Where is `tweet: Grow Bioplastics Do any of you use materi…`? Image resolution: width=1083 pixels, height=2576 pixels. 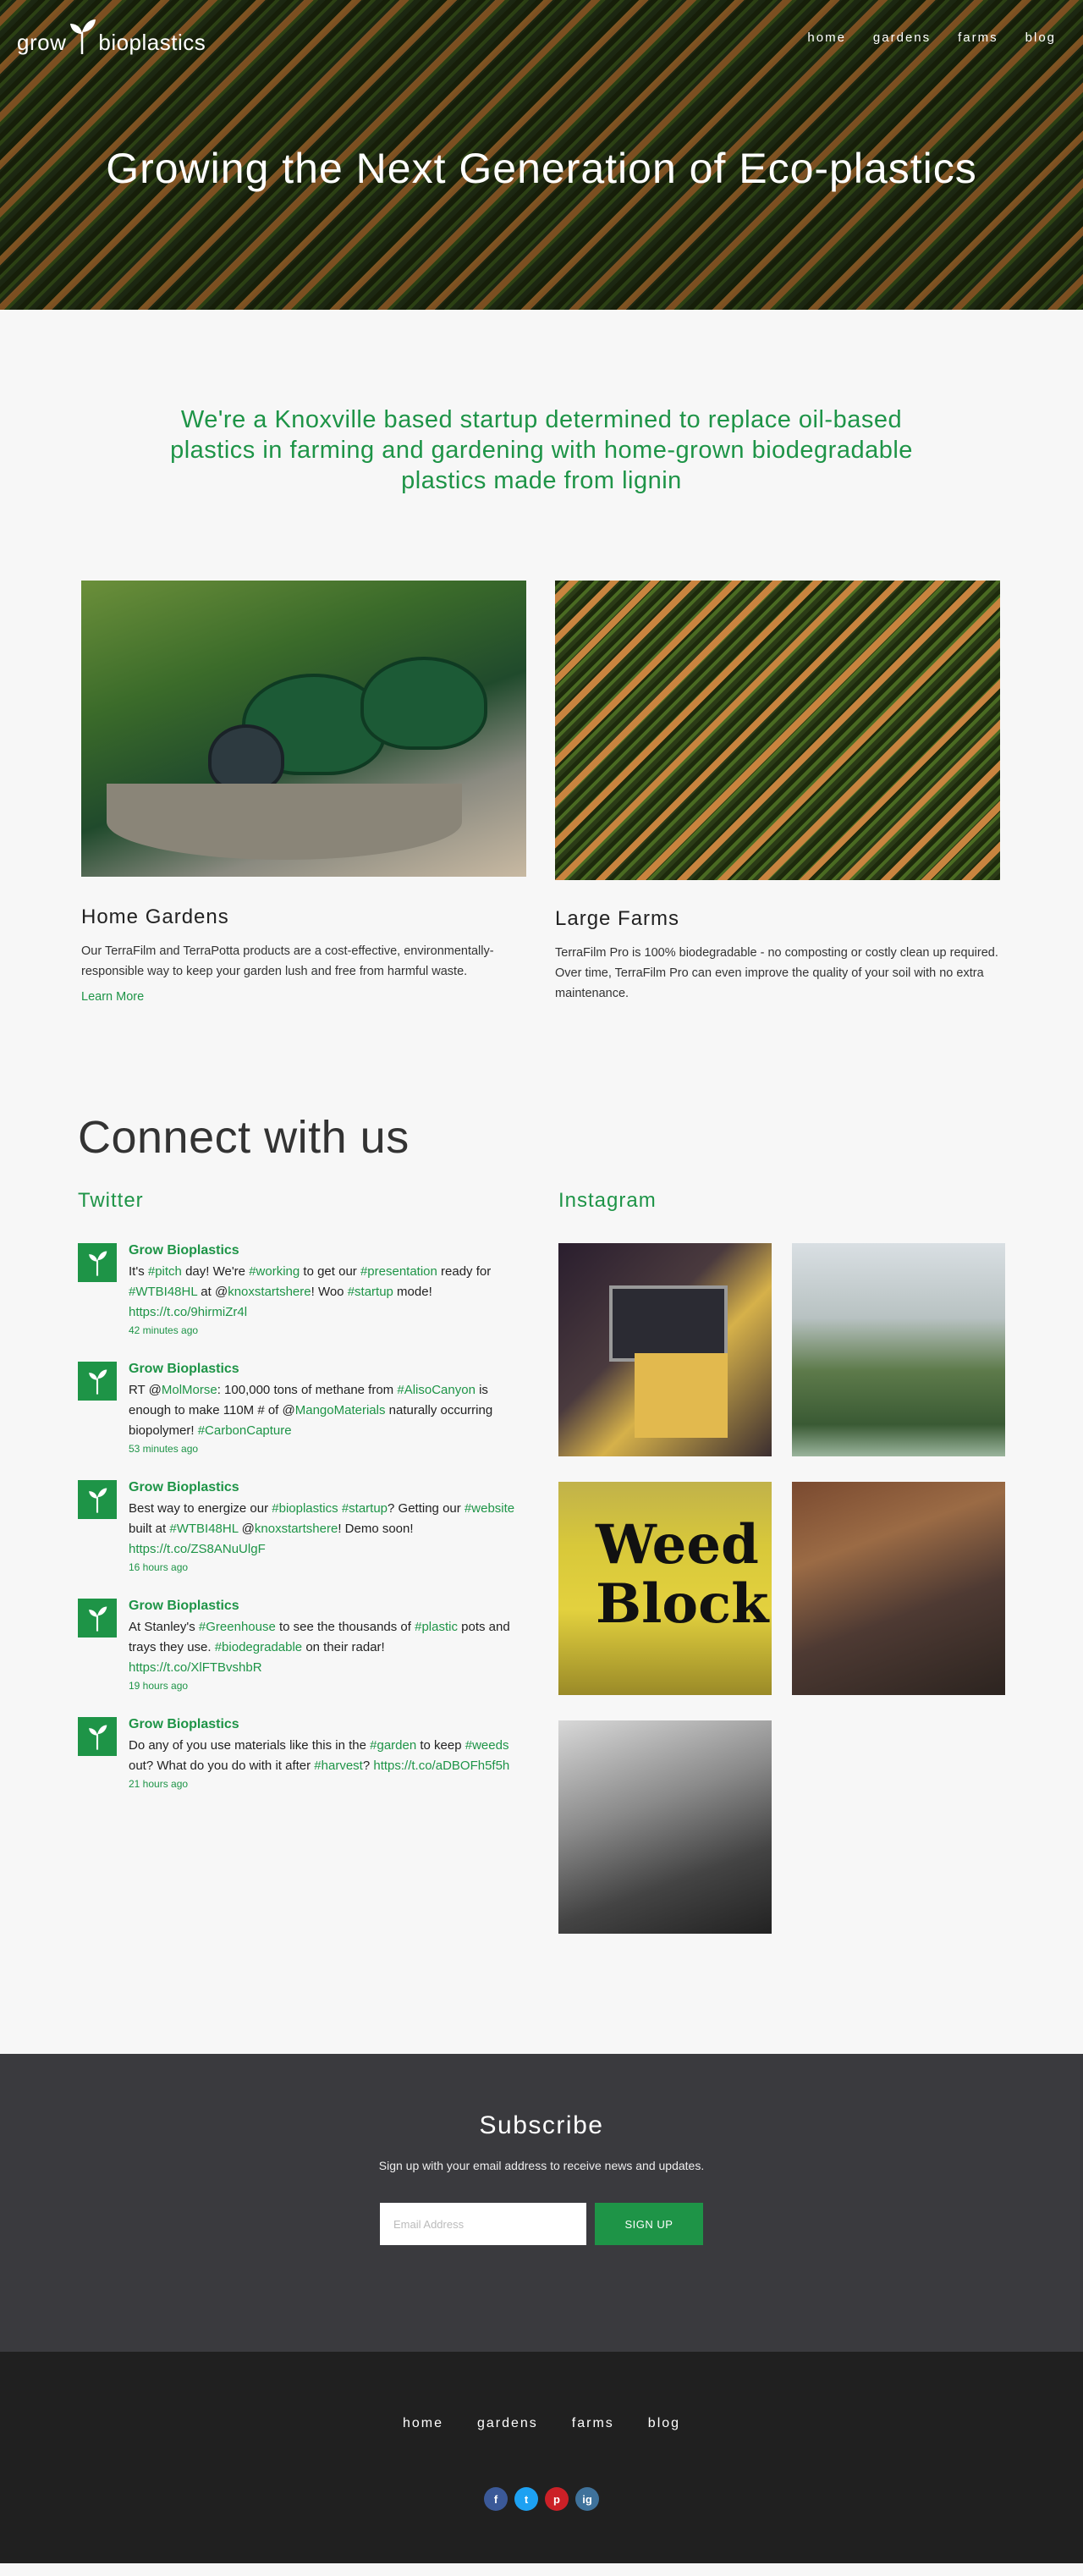 tweet: Grow Bioplastics Do any of you use materi… is located at coordinates (299, 1753).